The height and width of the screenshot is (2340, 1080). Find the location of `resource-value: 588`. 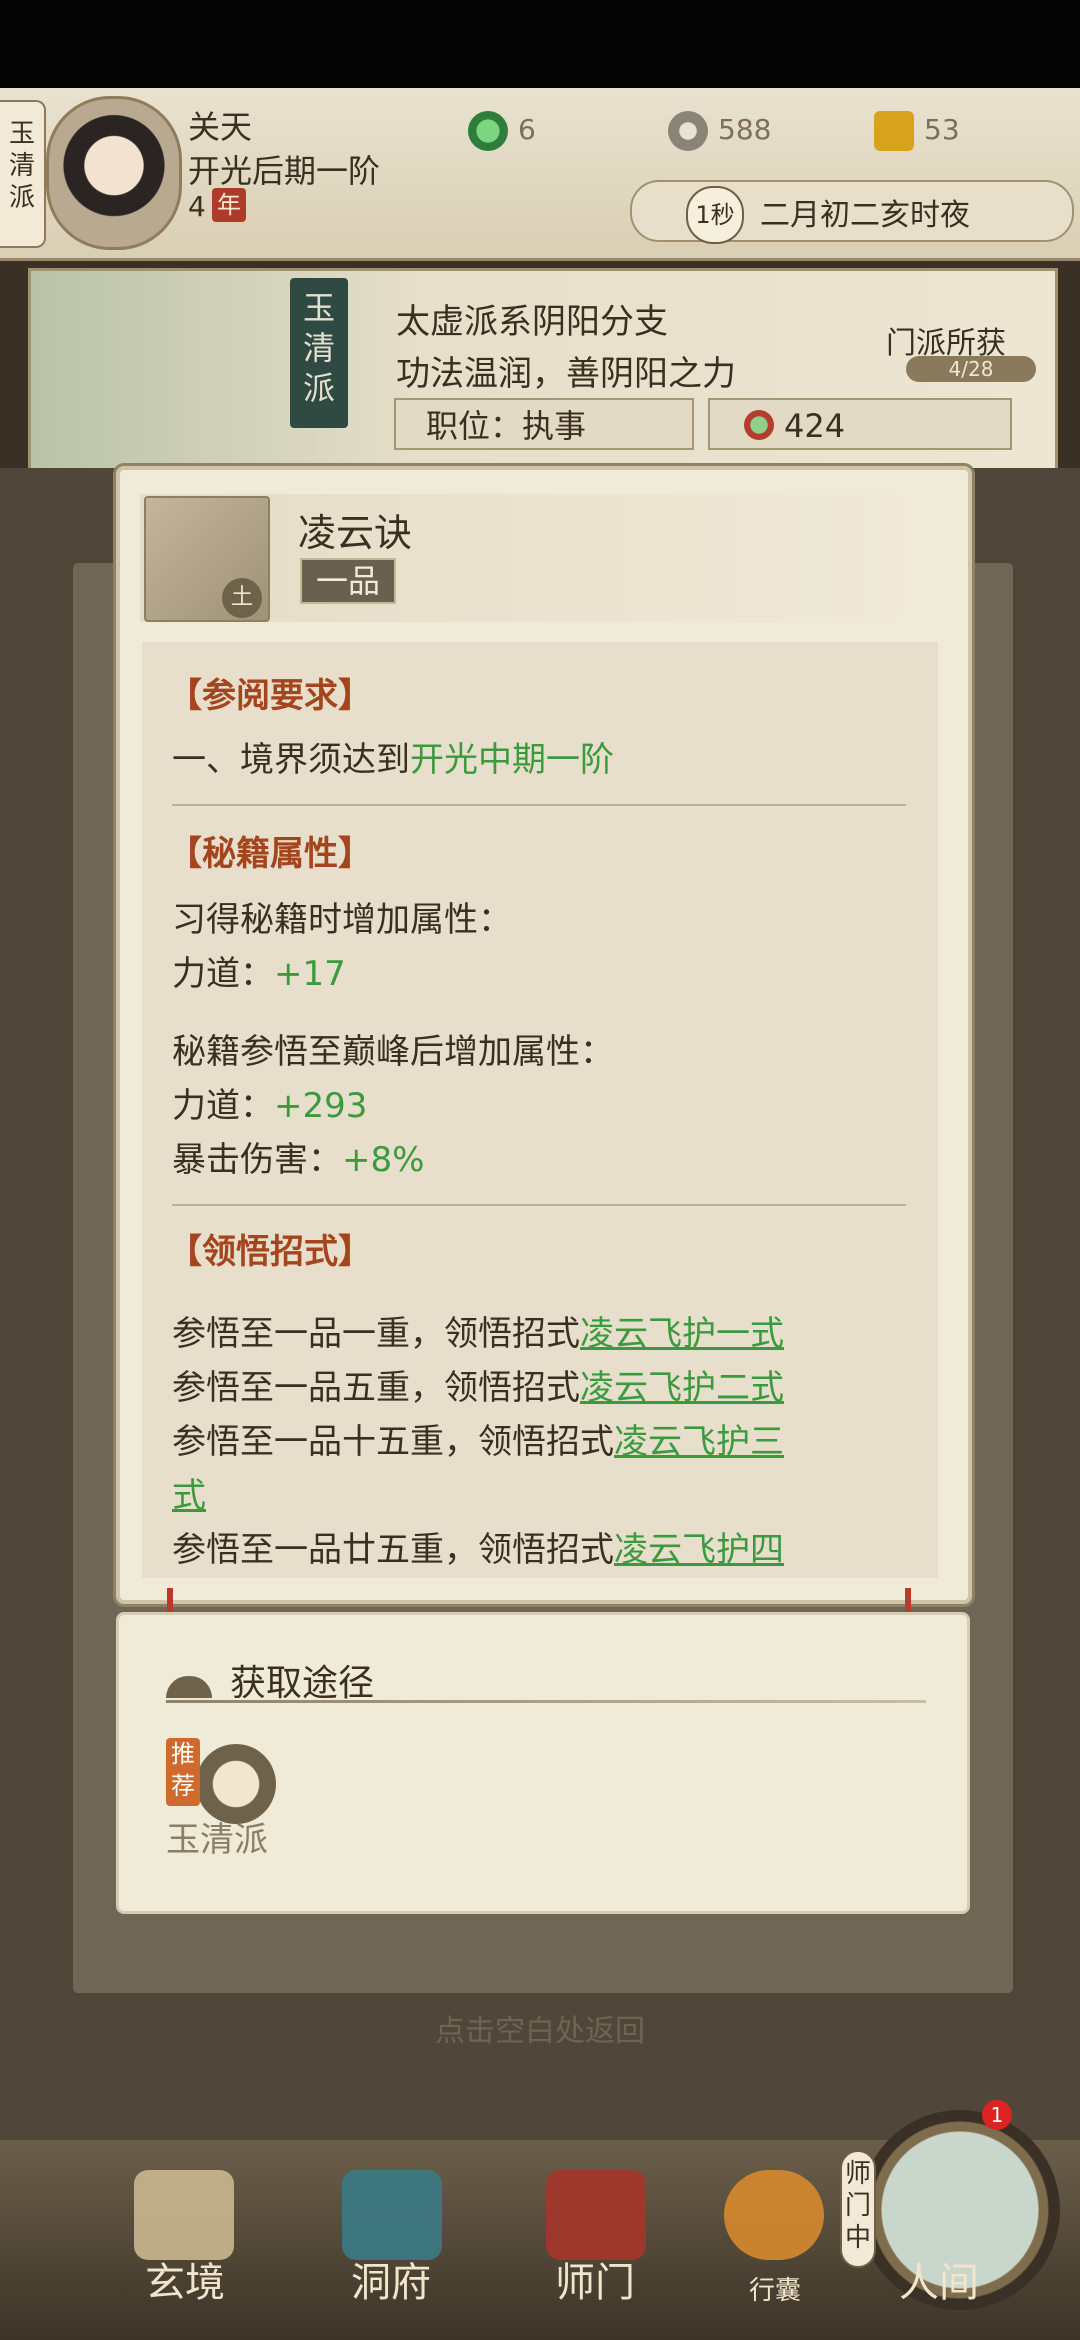

resource-value: 588 is located at coordinates (745, 129).